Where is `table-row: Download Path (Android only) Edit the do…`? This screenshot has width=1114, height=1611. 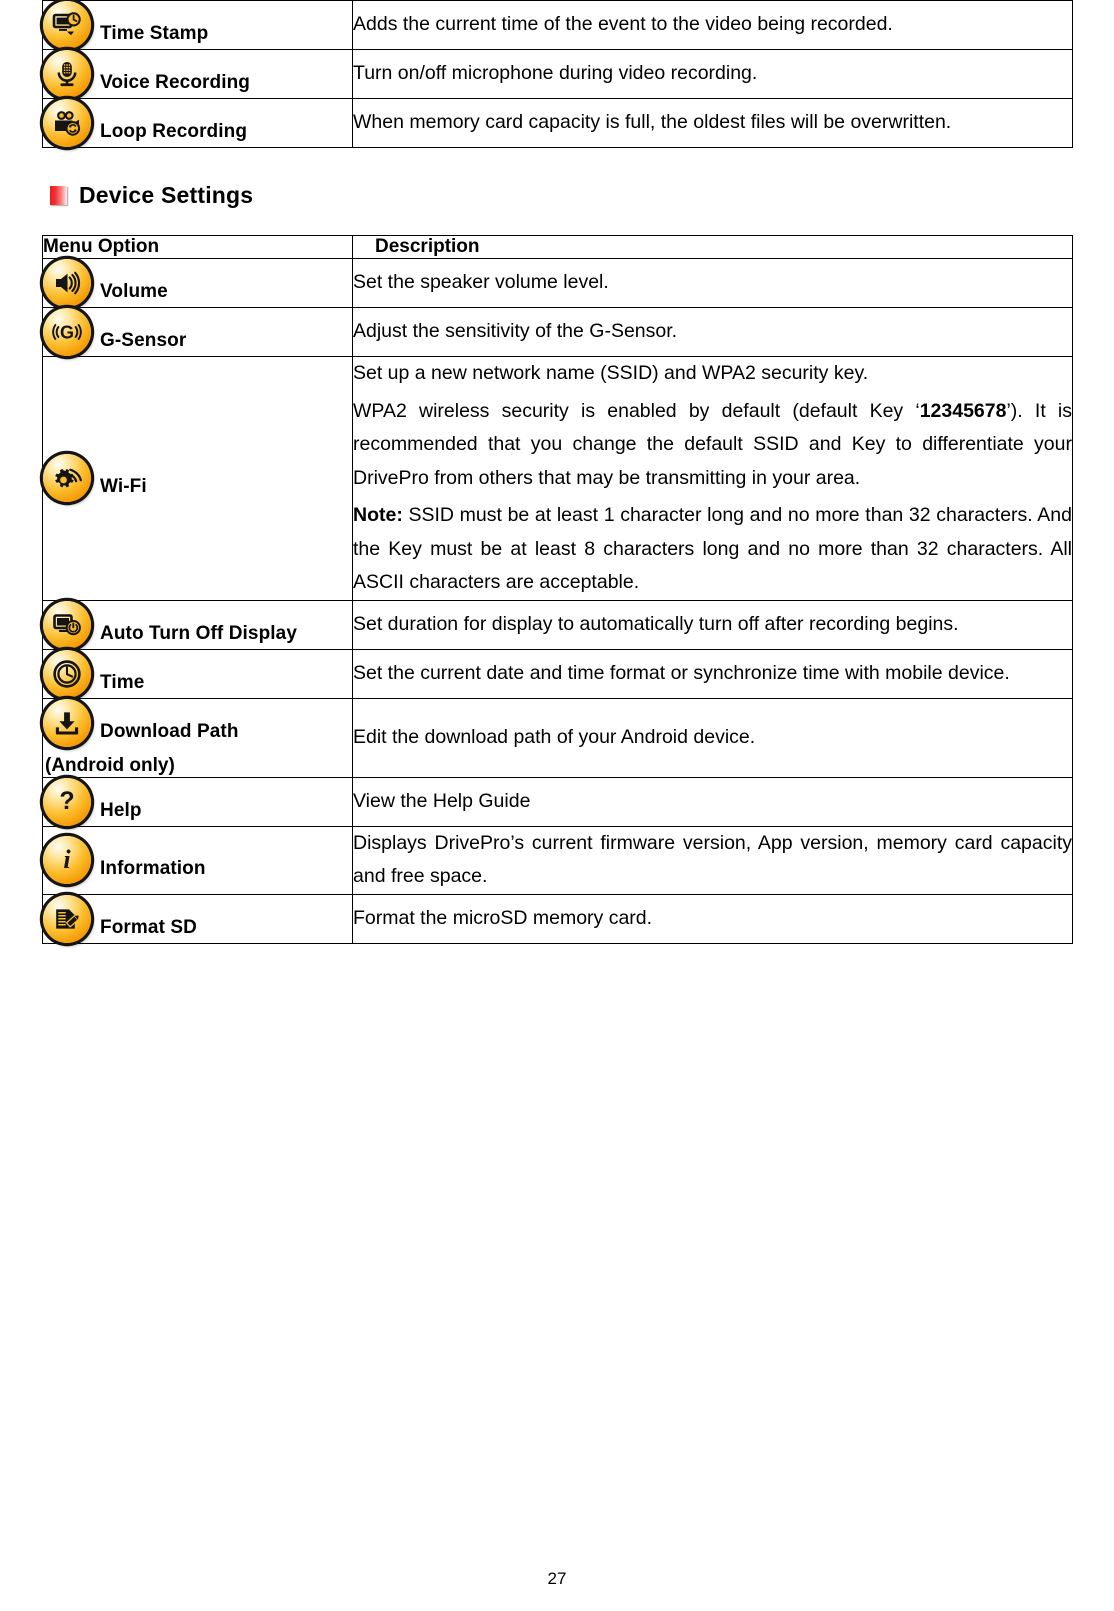 table-row: Download Path (Android only) Edit the do… is located at coordinates (557, 737).